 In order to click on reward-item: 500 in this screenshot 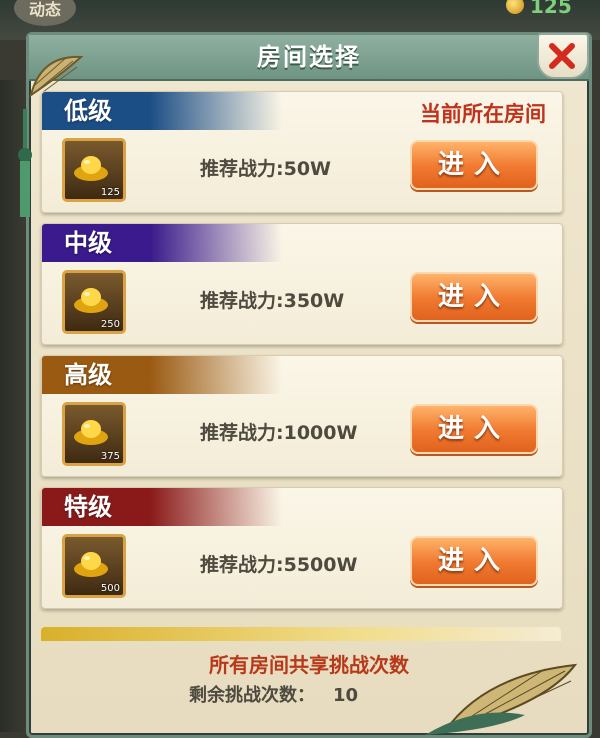, I will do `click(94, 566)`.